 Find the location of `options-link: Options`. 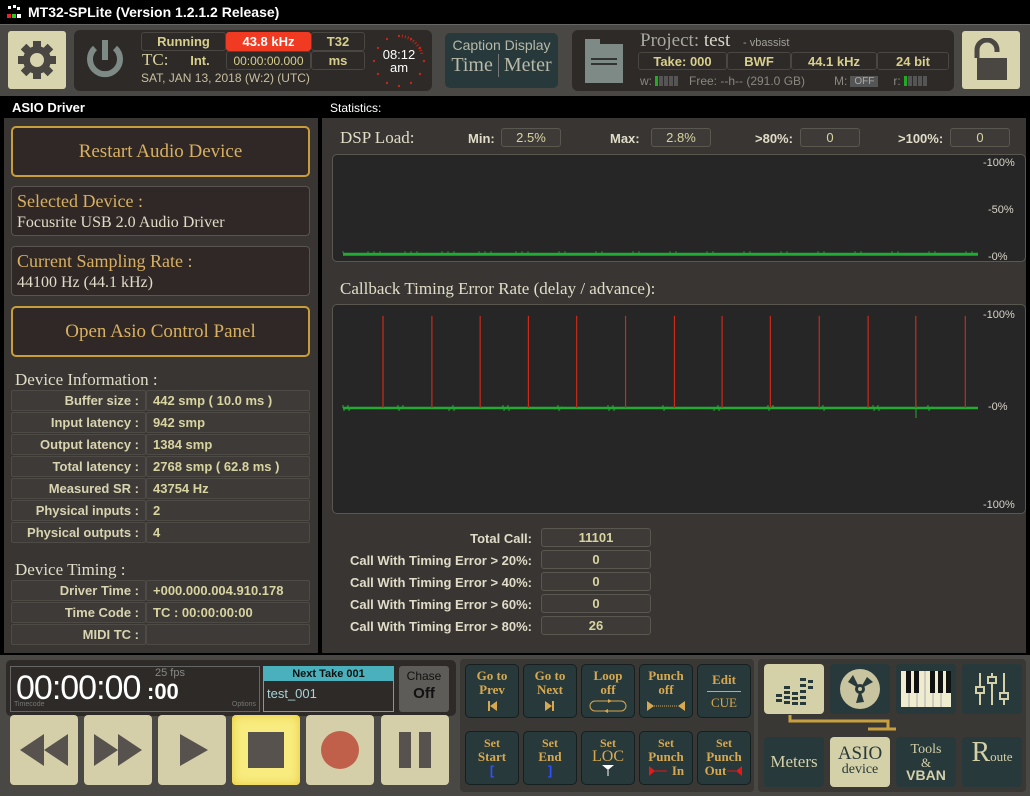

options-link: Options is located at coordinates (244, 704).